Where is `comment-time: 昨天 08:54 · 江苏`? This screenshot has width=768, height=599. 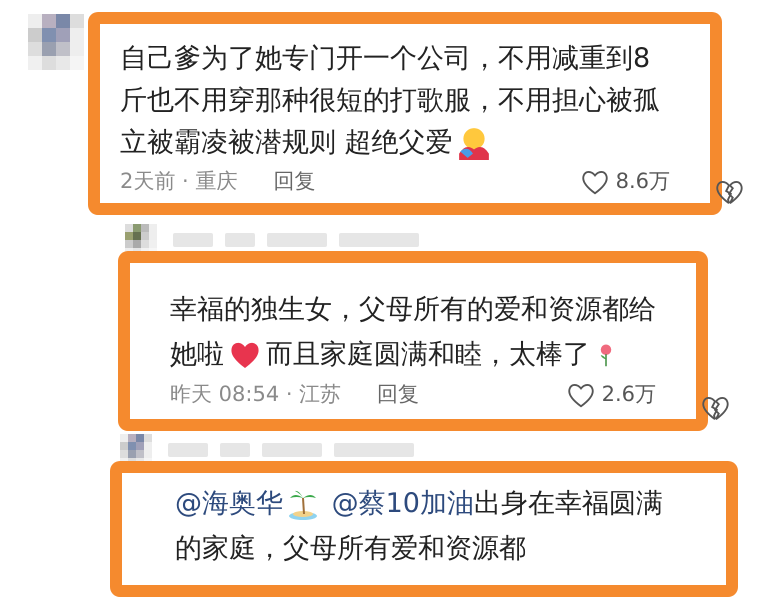
comment-time: 昨天 08:54 · 江苏 is located at coordinates (256, 394).